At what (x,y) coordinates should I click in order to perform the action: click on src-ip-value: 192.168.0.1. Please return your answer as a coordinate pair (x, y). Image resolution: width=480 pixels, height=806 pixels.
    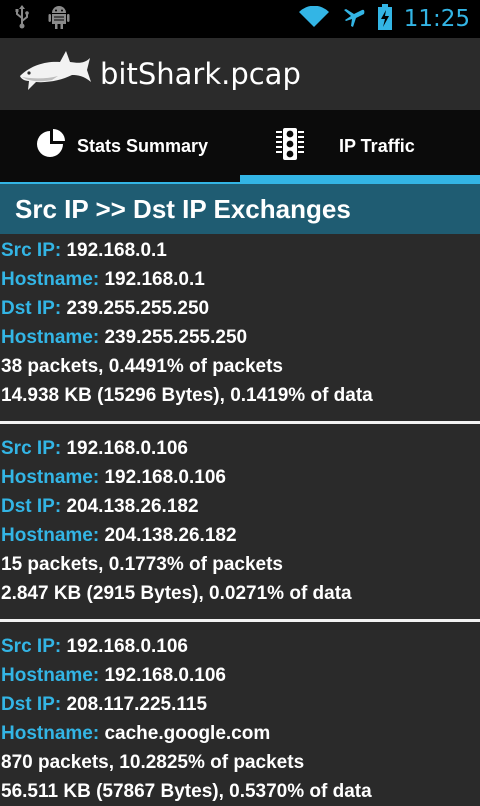
    Looking at the image, I should click on (116, 250).